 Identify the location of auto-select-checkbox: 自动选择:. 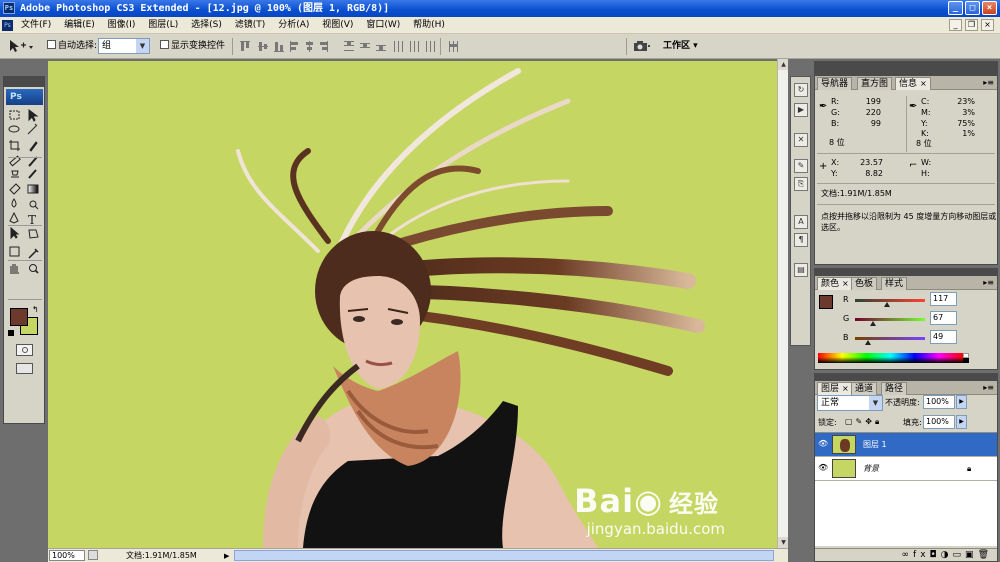
(72, 46).